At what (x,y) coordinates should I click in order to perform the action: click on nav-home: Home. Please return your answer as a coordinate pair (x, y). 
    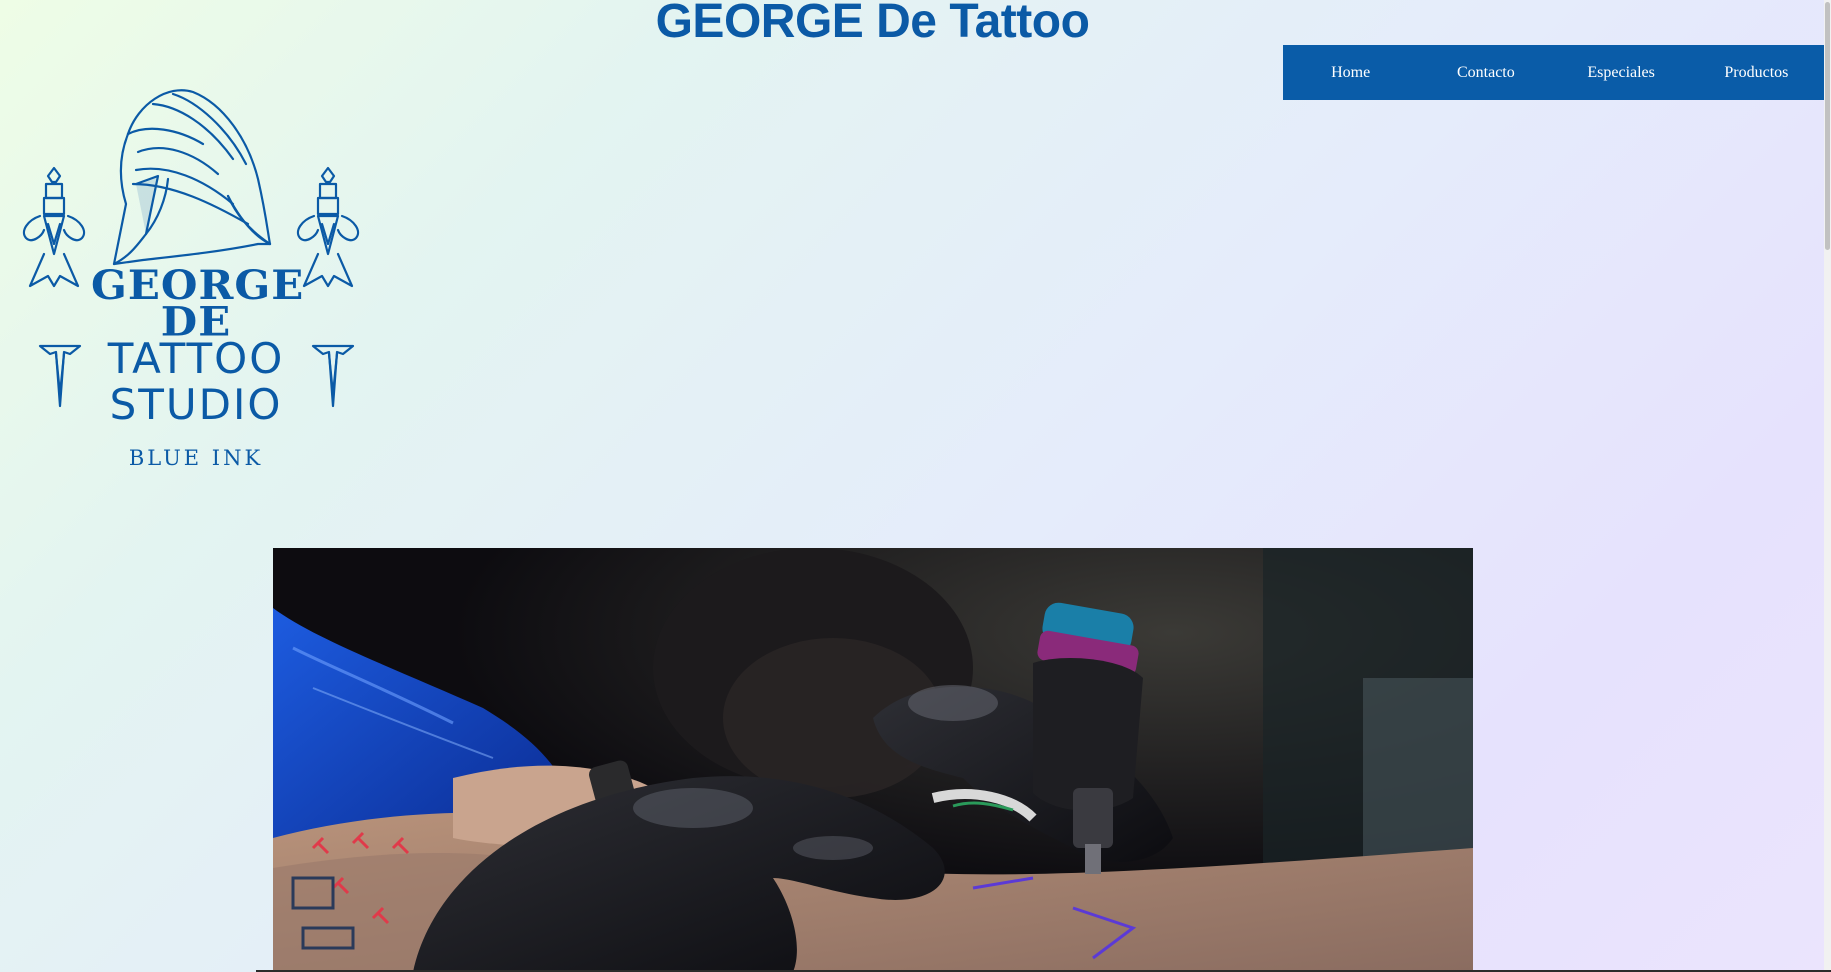
    Looking at the image, I should click on (1350, 73).